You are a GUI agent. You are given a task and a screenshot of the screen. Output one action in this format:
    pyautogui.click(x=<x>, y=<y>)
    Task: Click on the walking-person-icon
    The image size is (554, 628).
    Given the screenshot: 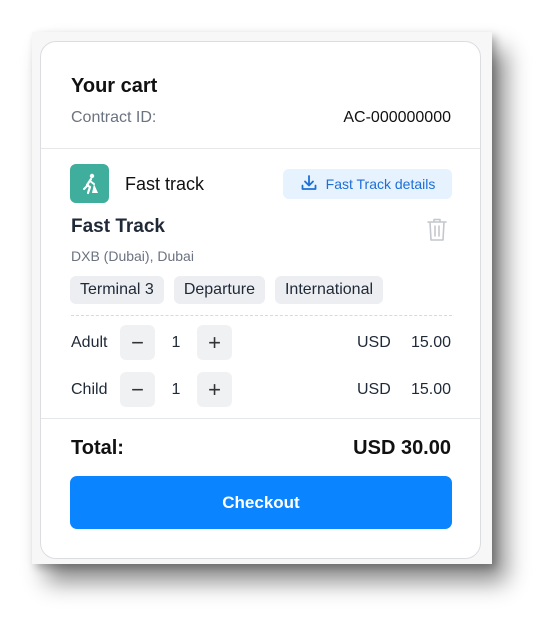 What is the action you would take?
    pyautogui.click(x=89, y=183)
    